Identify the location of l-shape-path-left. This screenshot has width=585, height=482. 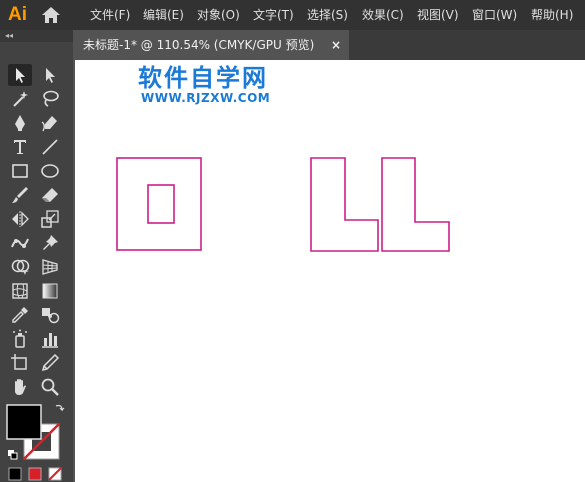
(344, 204).